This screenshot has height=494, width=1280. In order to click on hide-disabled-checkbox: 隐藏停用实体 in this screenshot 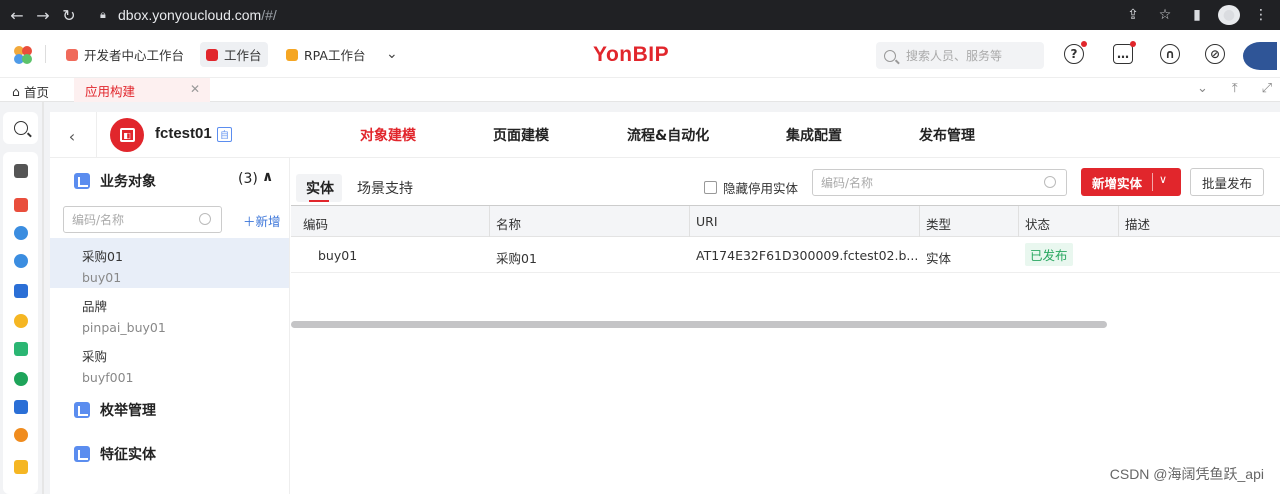, I will do `click(751, 187)`.